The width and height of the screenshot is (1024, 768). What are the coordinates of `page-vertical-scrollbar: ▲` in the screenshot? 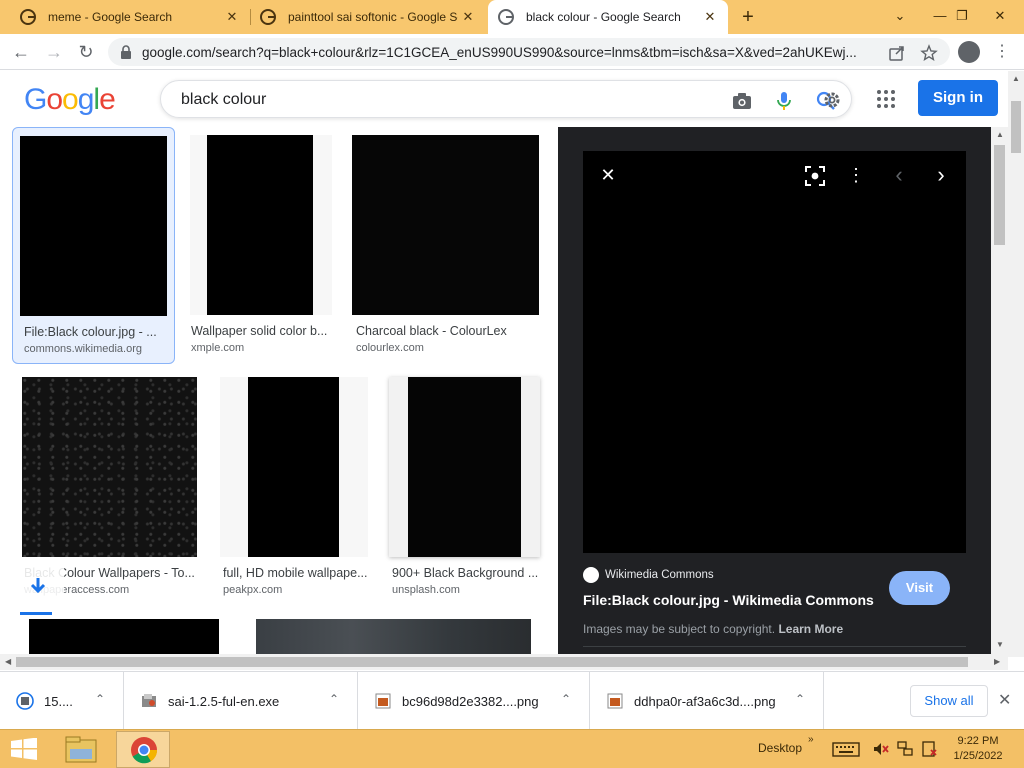 It's located at (1016, 364).